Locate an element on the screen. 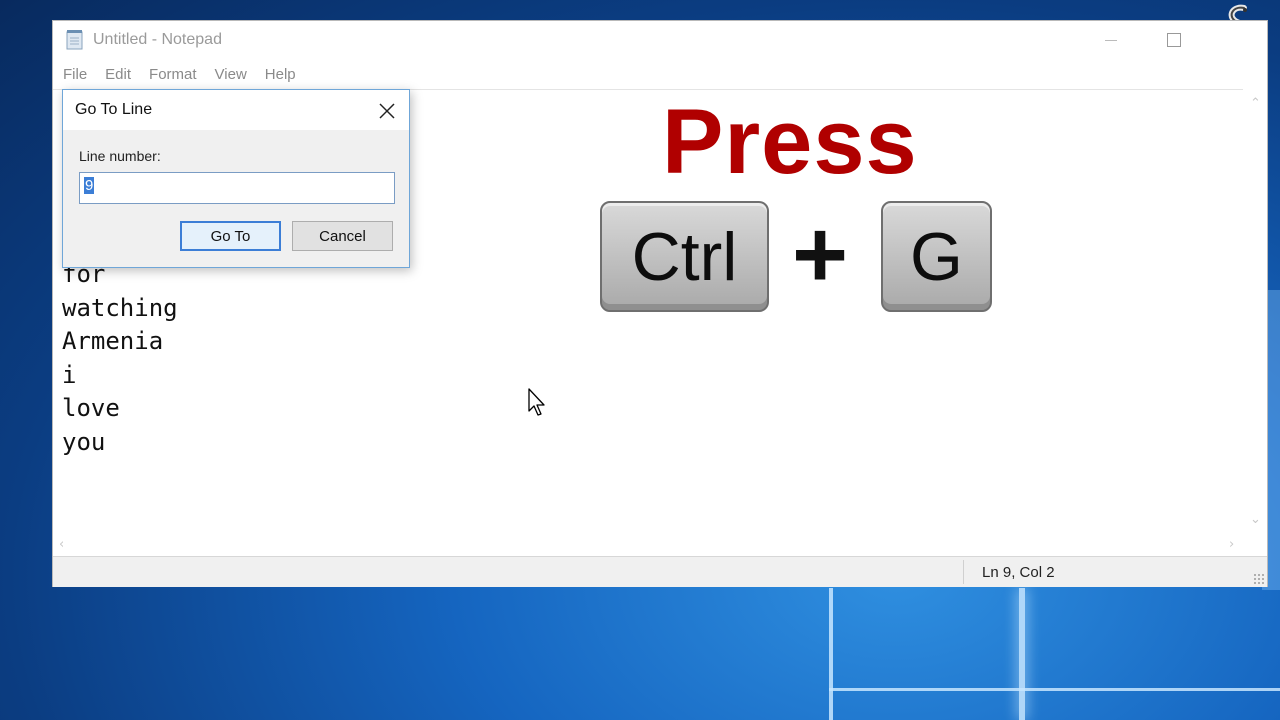  maximize-button is located at coordinates (1174, 40).